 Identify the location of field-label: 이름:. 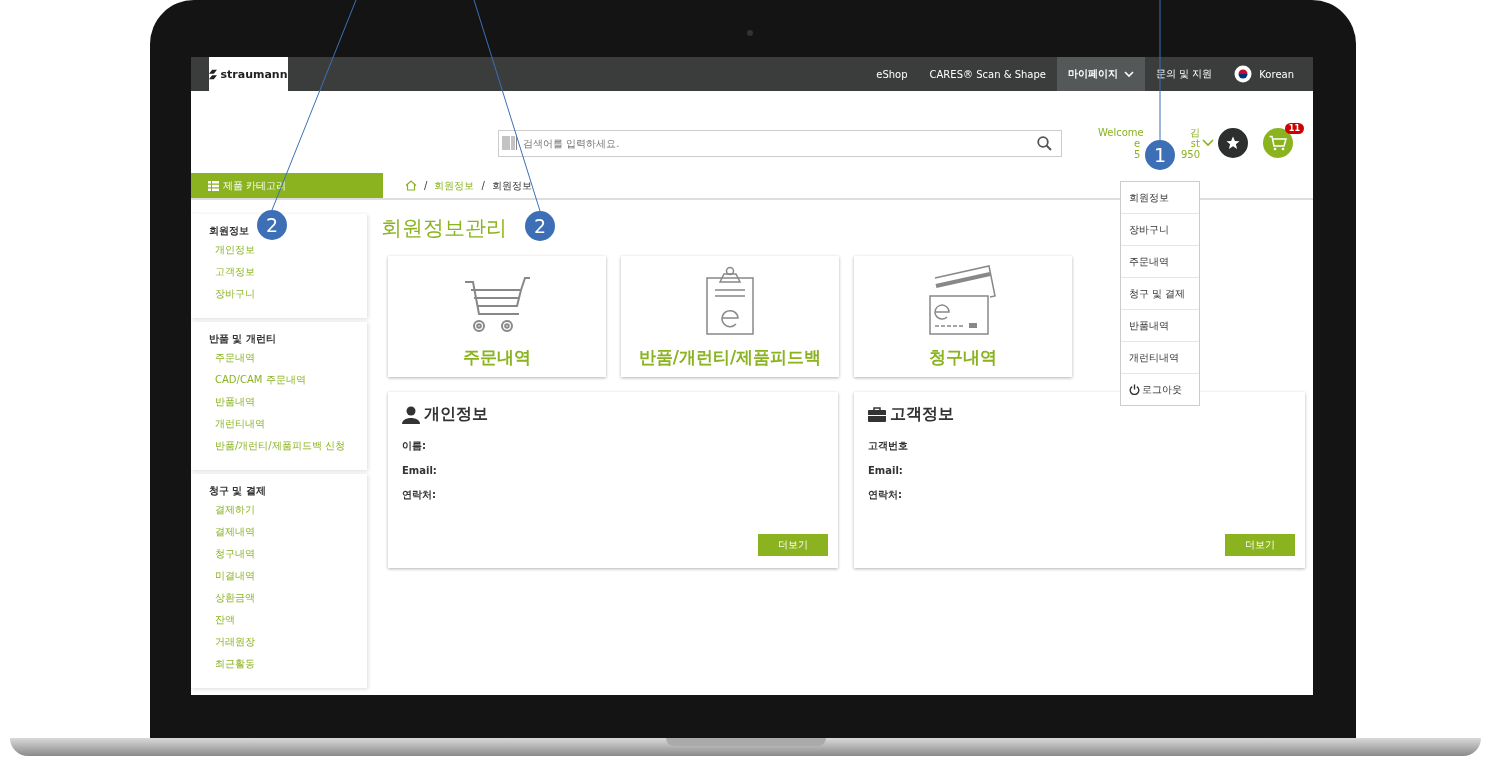
(414, 446).